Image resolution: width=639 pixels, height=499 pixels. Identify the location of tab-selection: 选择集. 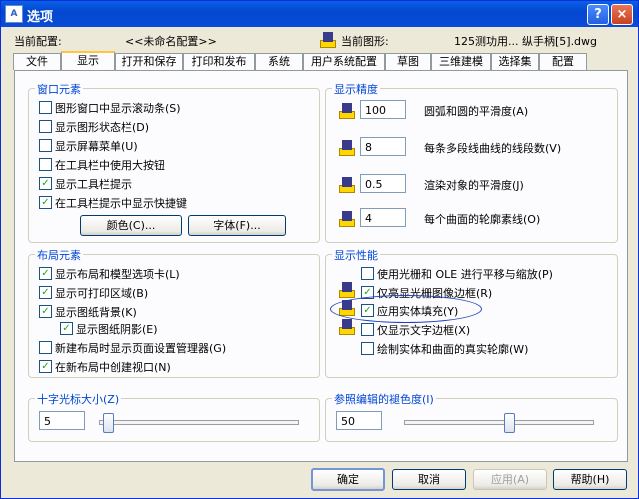
(515, 61).